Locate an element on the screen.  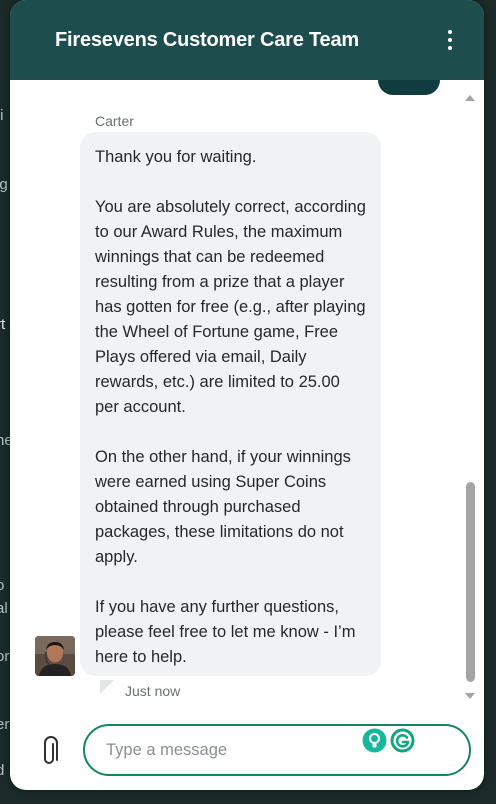
background-text-fragment: d is located at coordinates (2, 770).